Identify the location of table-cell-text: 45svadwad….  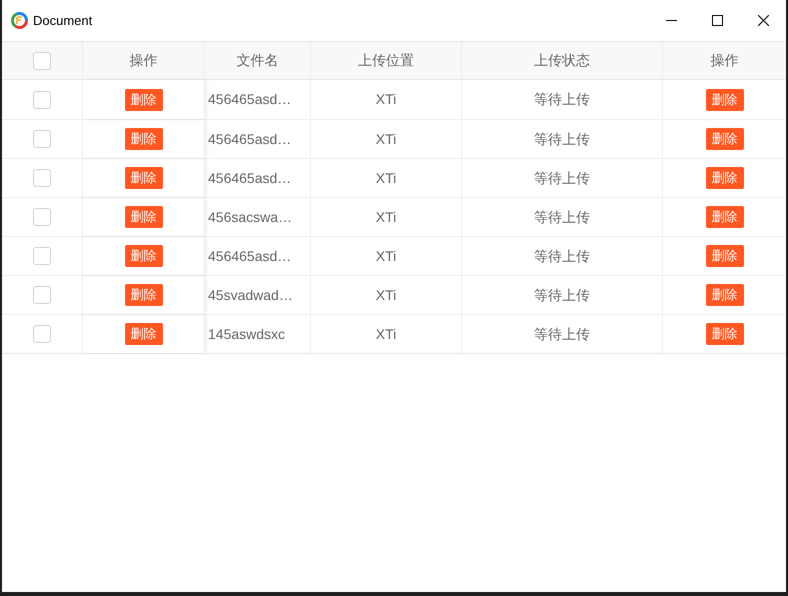
(250, 295).